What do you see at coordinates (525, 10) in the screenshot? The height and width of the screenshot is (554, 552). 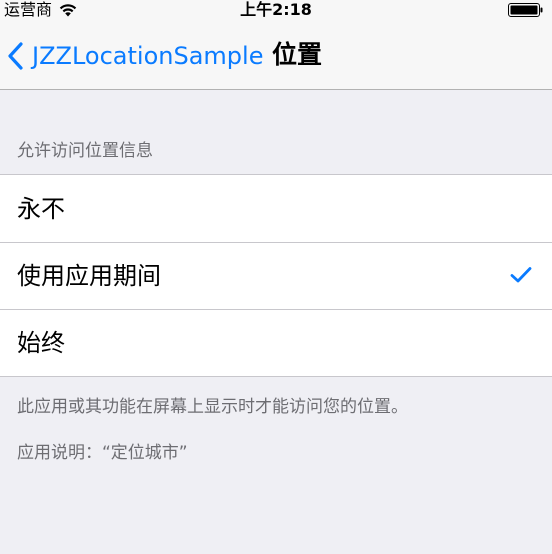 I see `battery-icon` at bounding box center [525, 10].